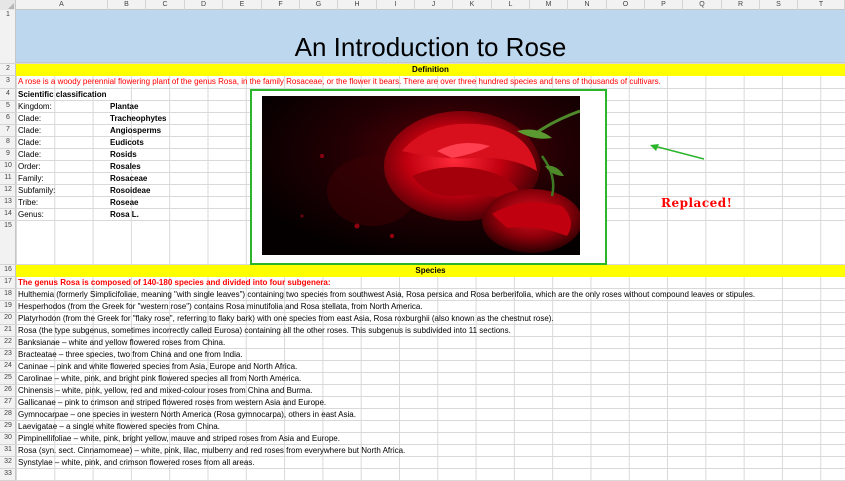 The image size is (845, 481). Describe the element at coordinates (62, 5) in the screenshot. I see `column-header-a: A` at that location.